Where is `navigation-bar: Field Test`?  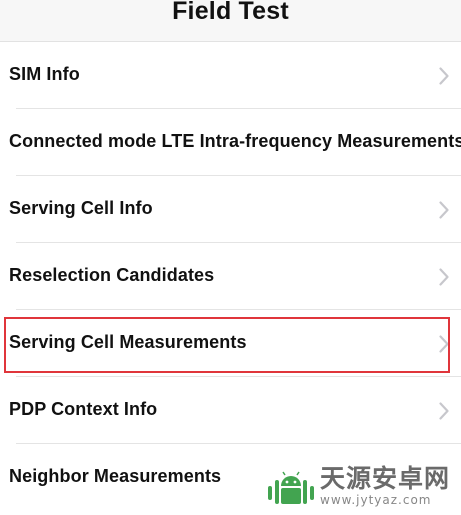
navigation-bar: Field Test is located at coordinates (230, 21).